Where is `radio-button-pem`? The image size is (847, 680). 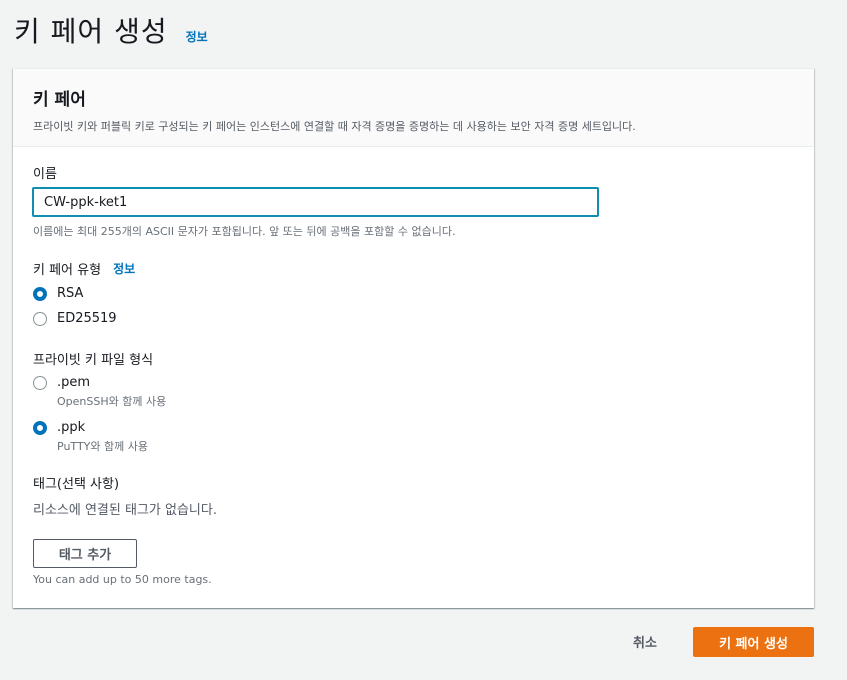
radio-button-pem is located at coordinates (40, 382).